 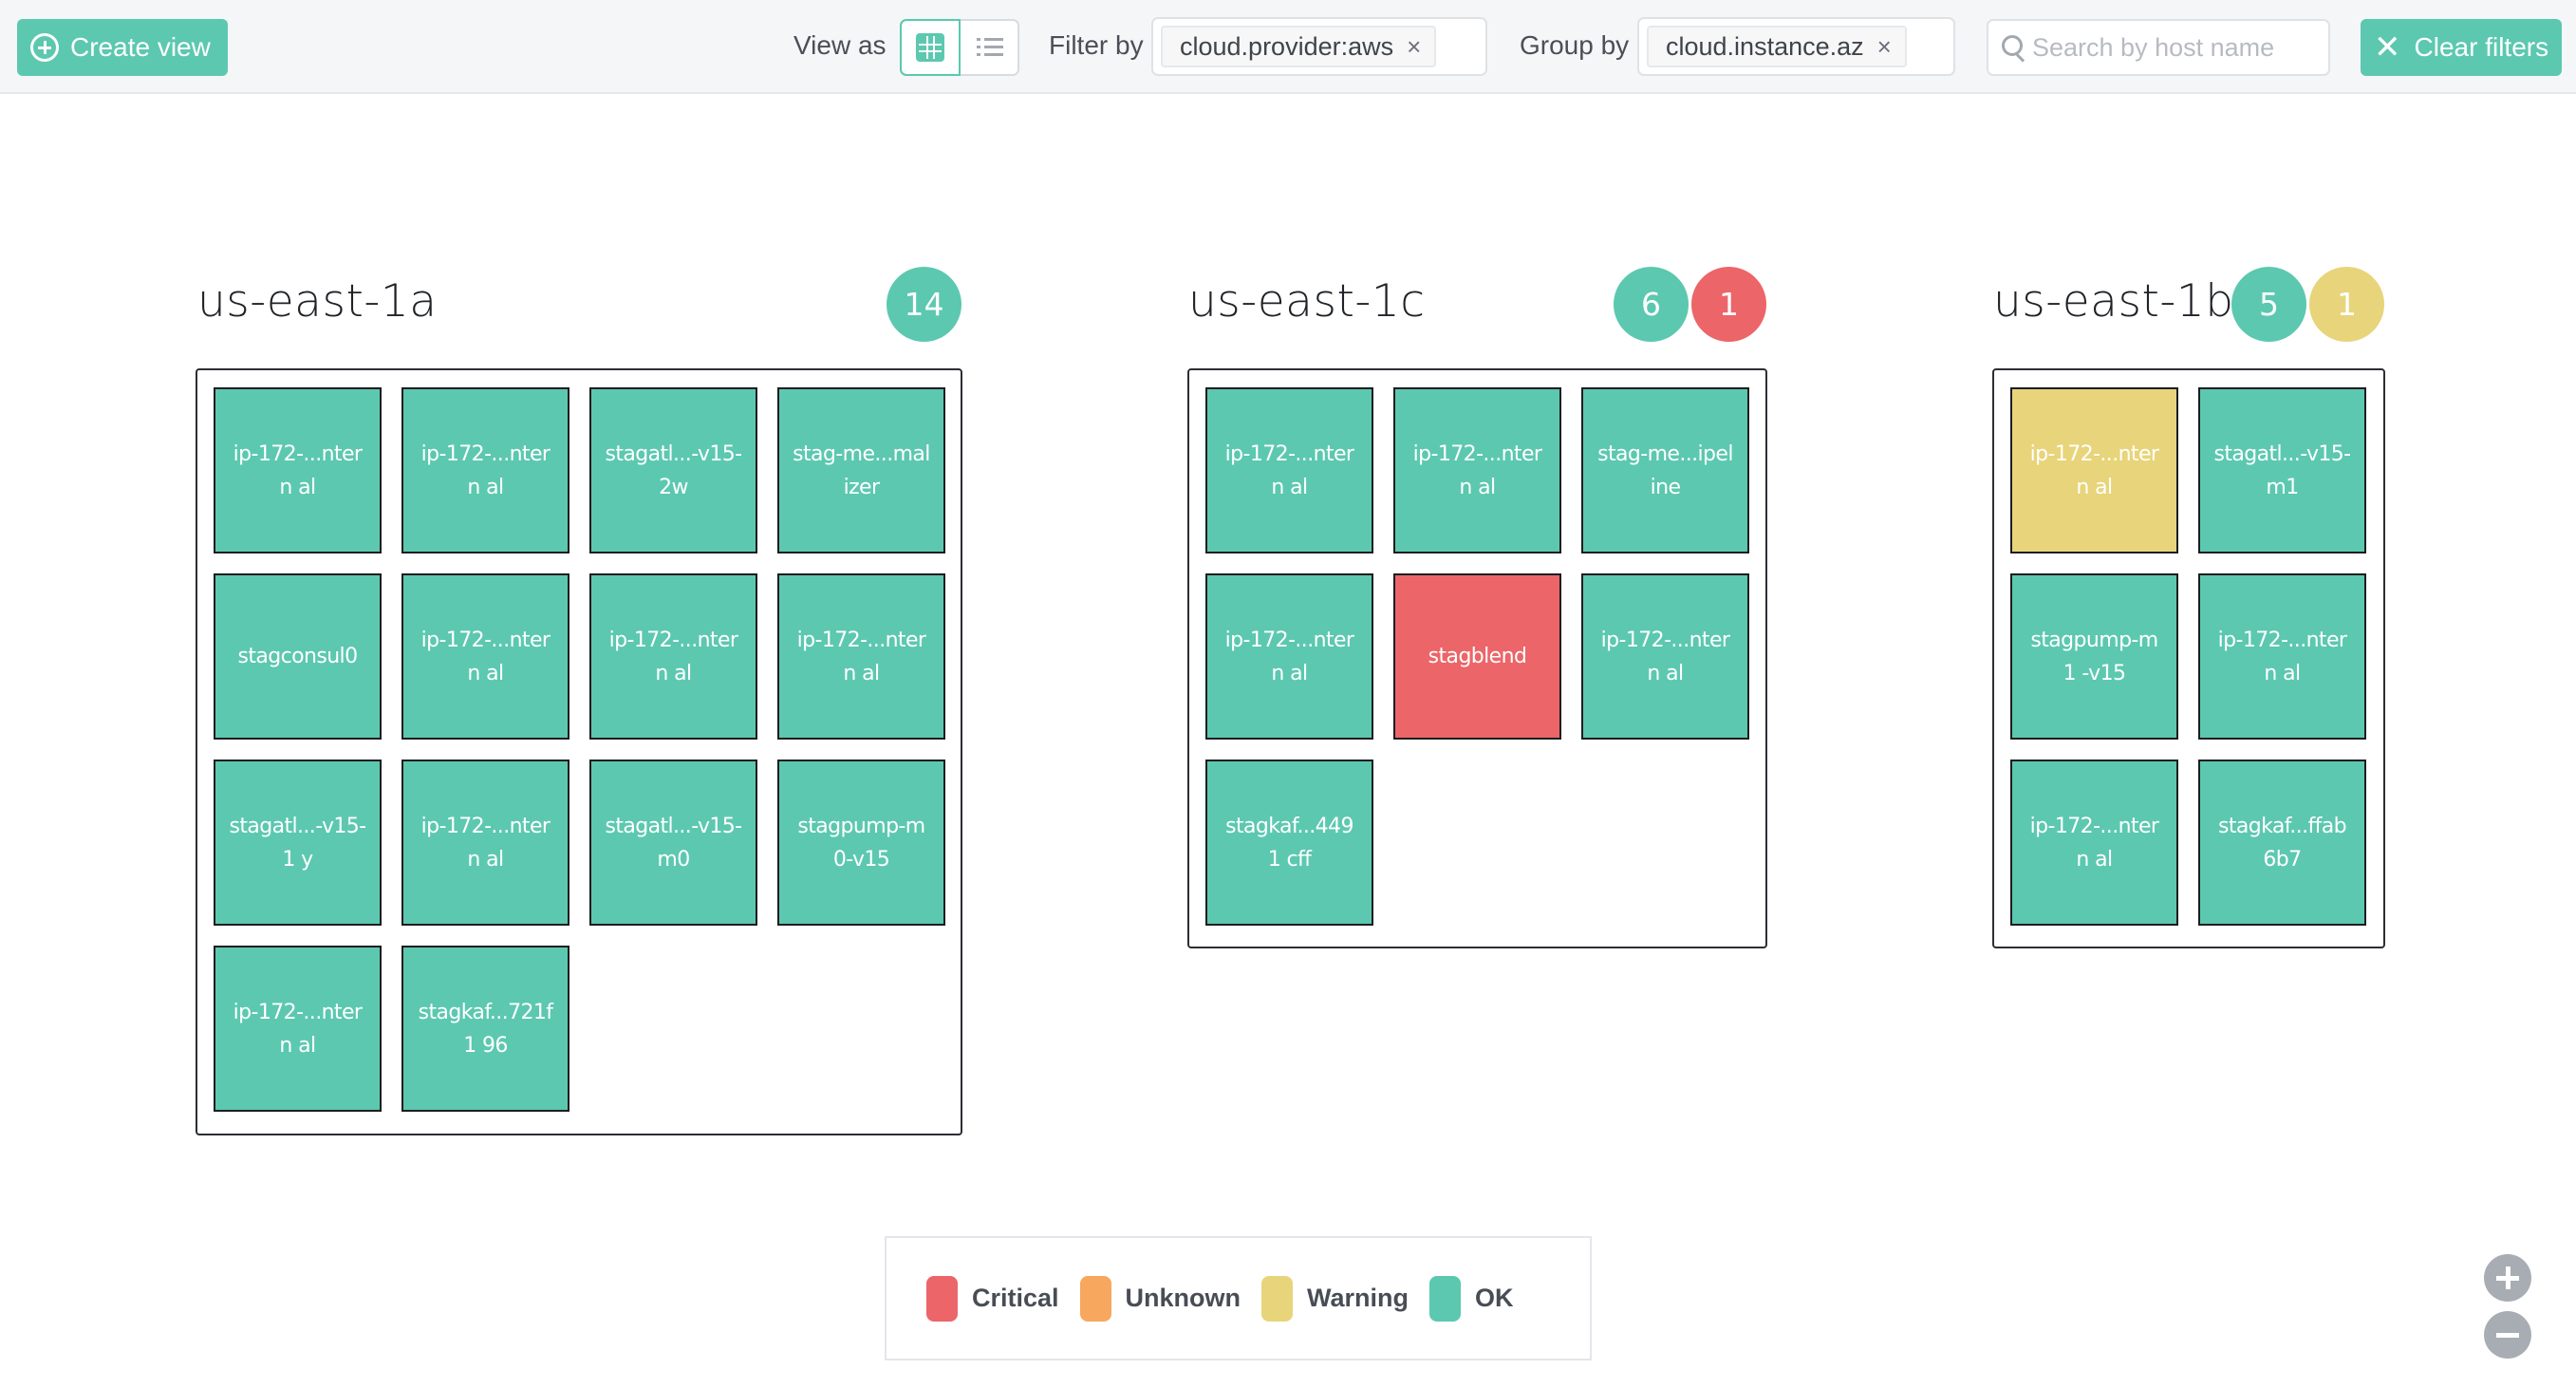 What do you see at coordinates (1307, 301) in the screenshot?
I see `group-title: us-east-1c` at bounding box center [1307, 301].